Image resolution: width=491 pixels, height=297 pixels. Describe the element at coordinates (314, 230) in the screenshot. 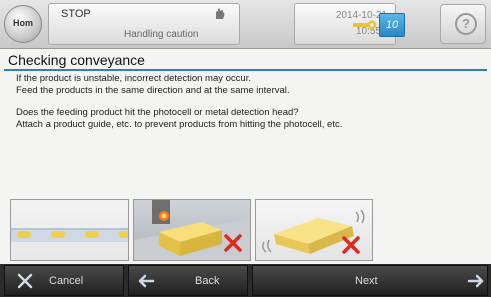

I see `illustration-unstable-product` at that location.